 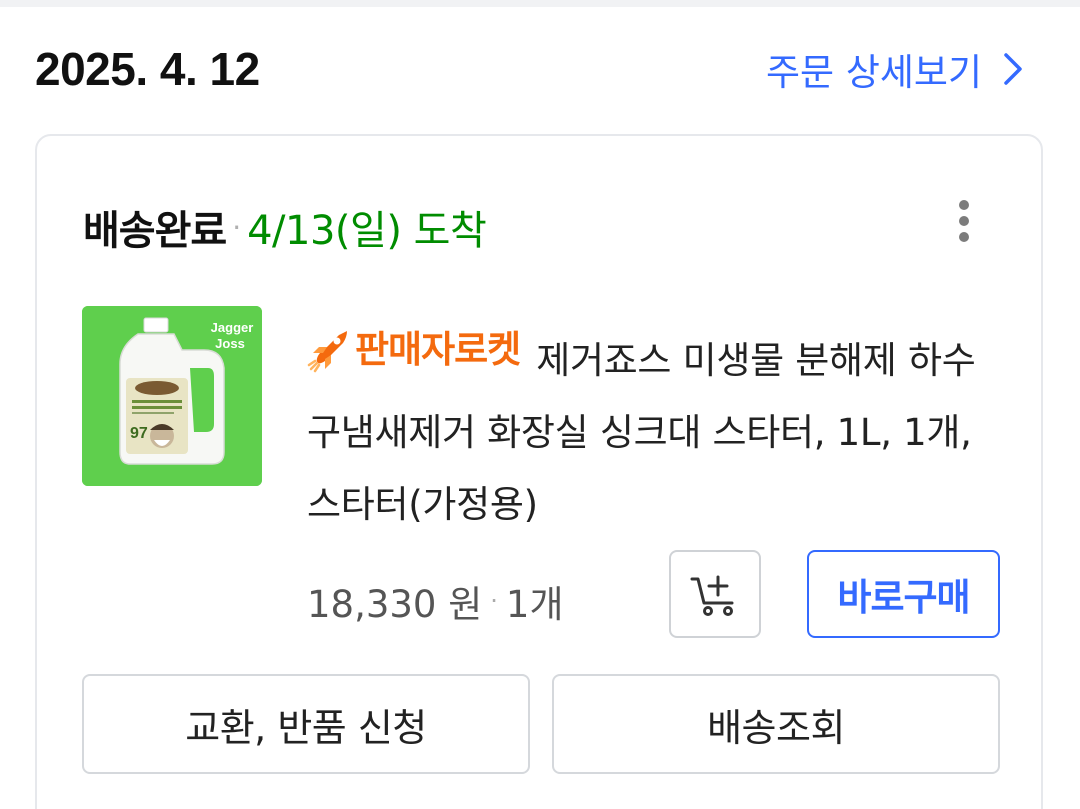 What do you see at coordinates (903, 594) in the screenshot?
I see `buy-now-button: 바로구매` at bounding box center [903, 594].